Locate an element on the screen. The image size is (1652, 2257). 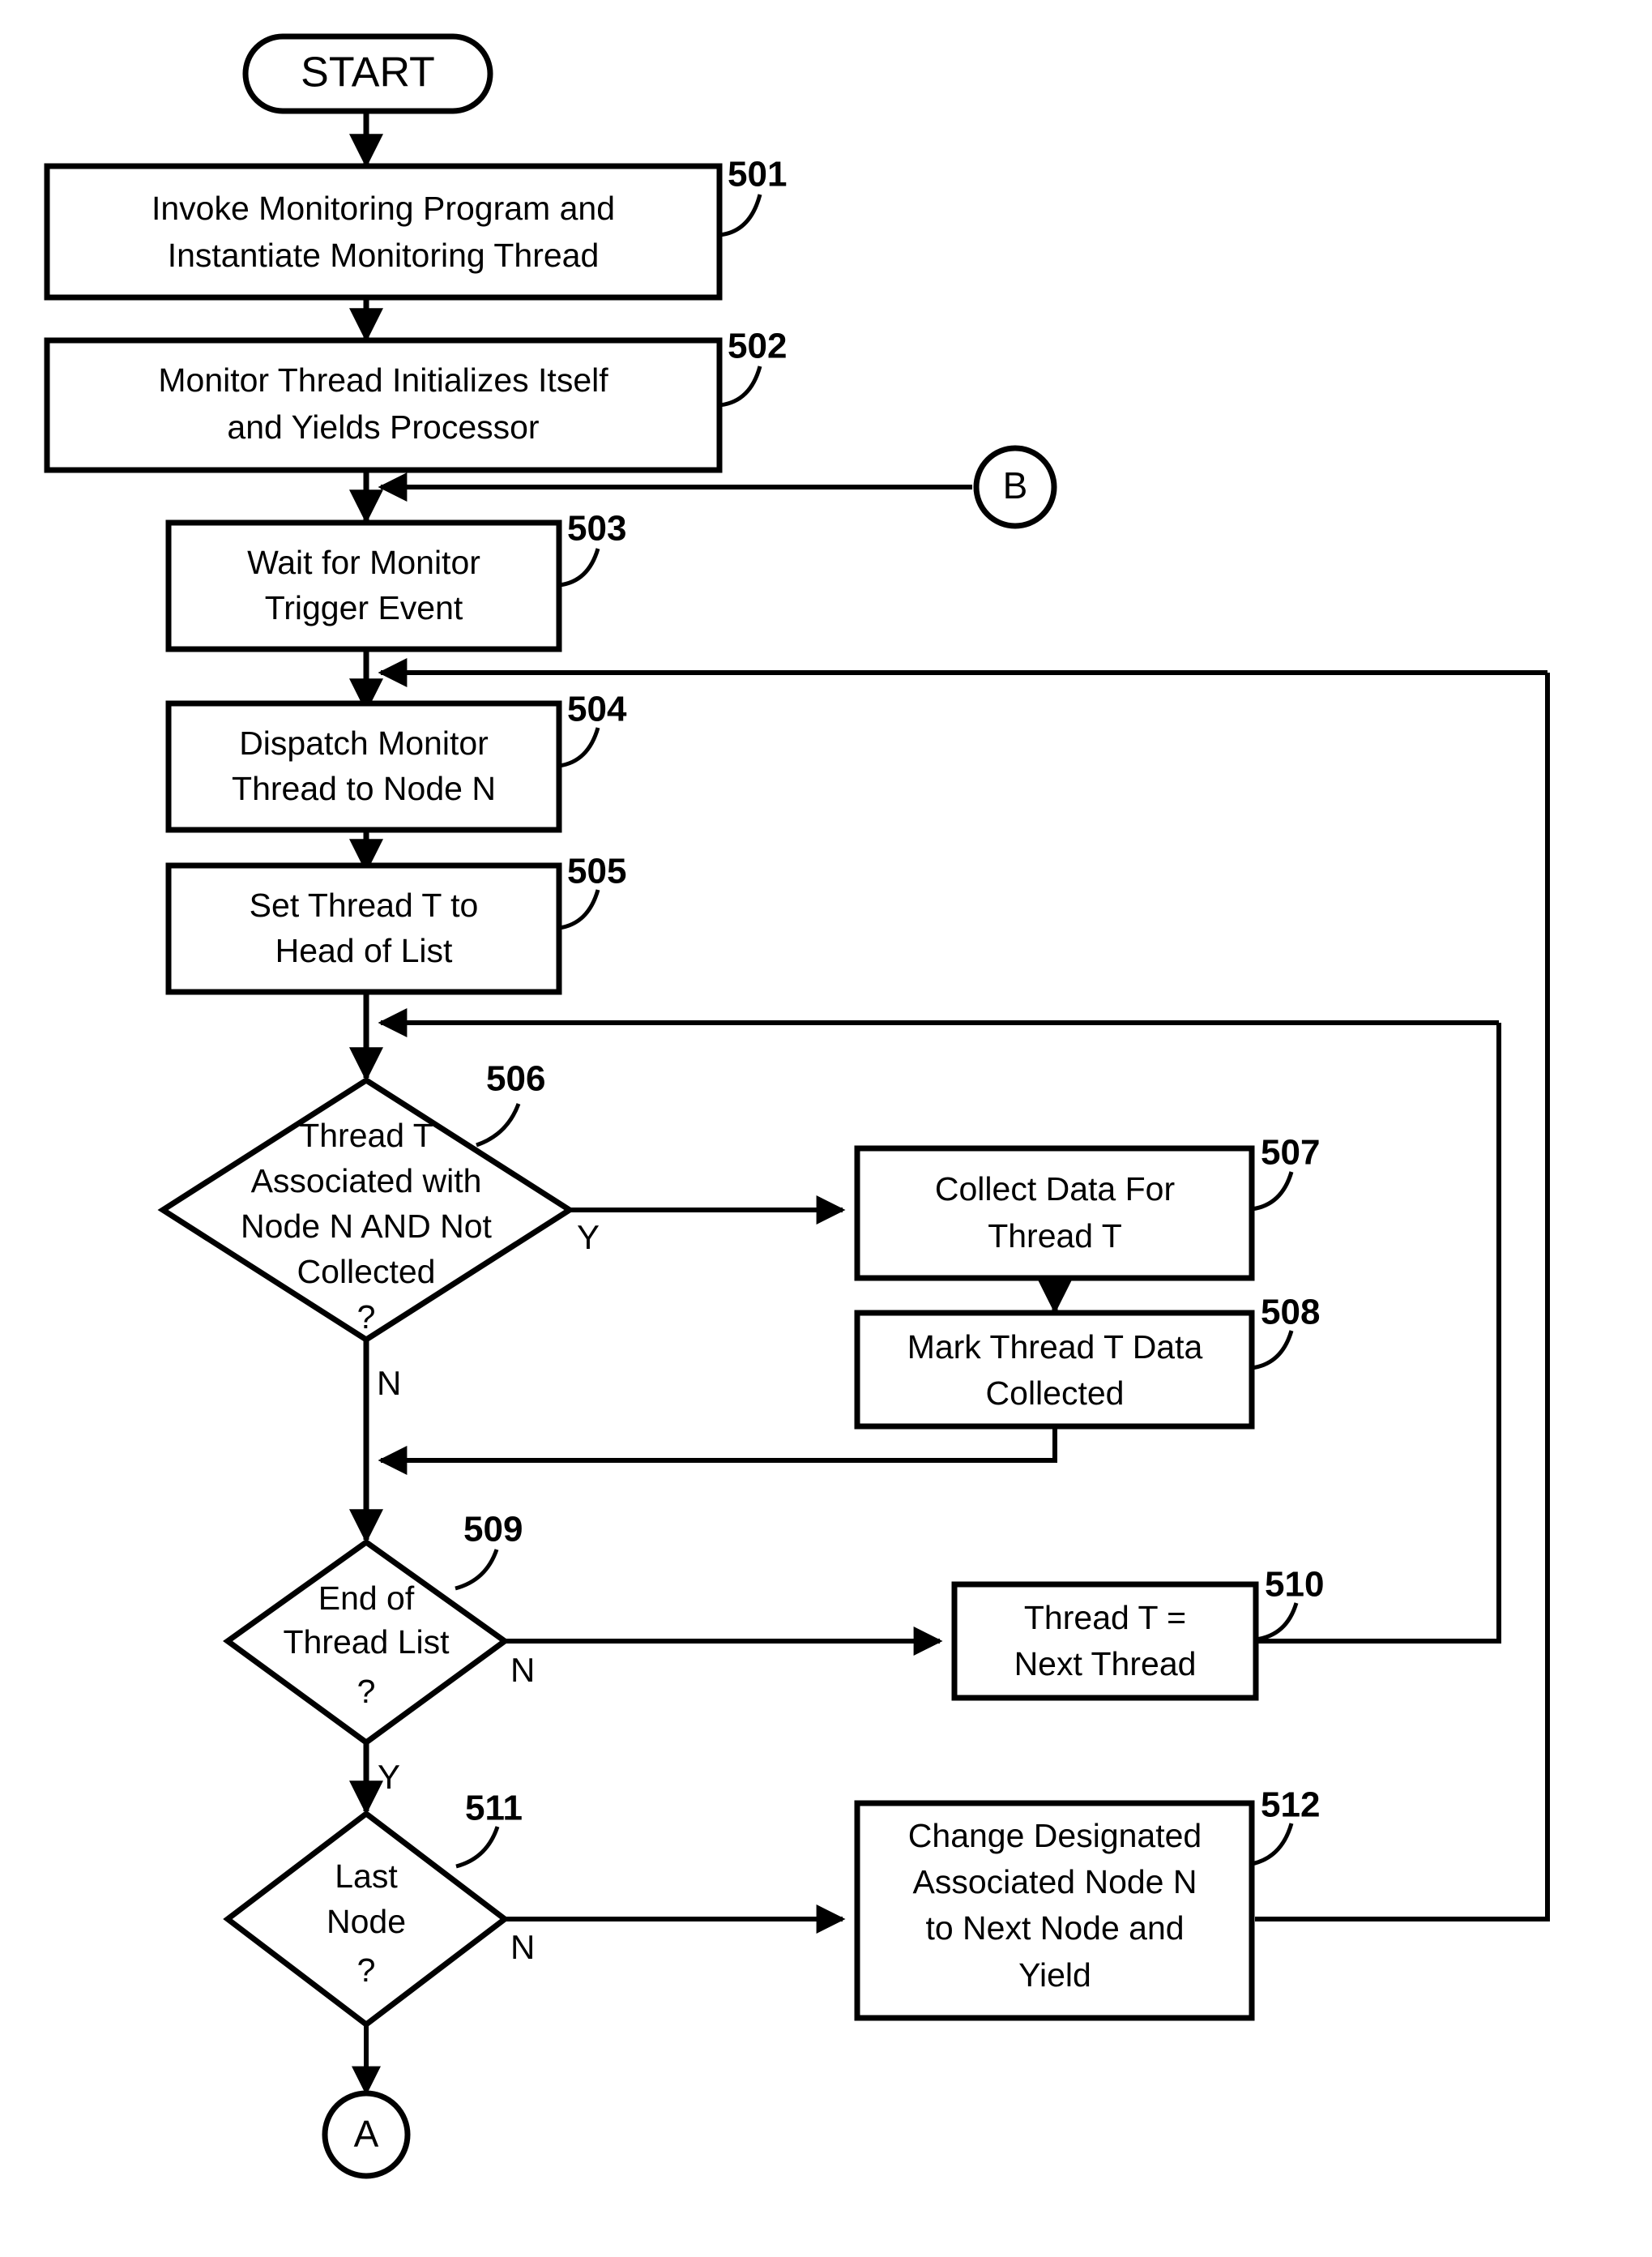
ref-number-512: 512 is located at coordinates (1290, 1805).